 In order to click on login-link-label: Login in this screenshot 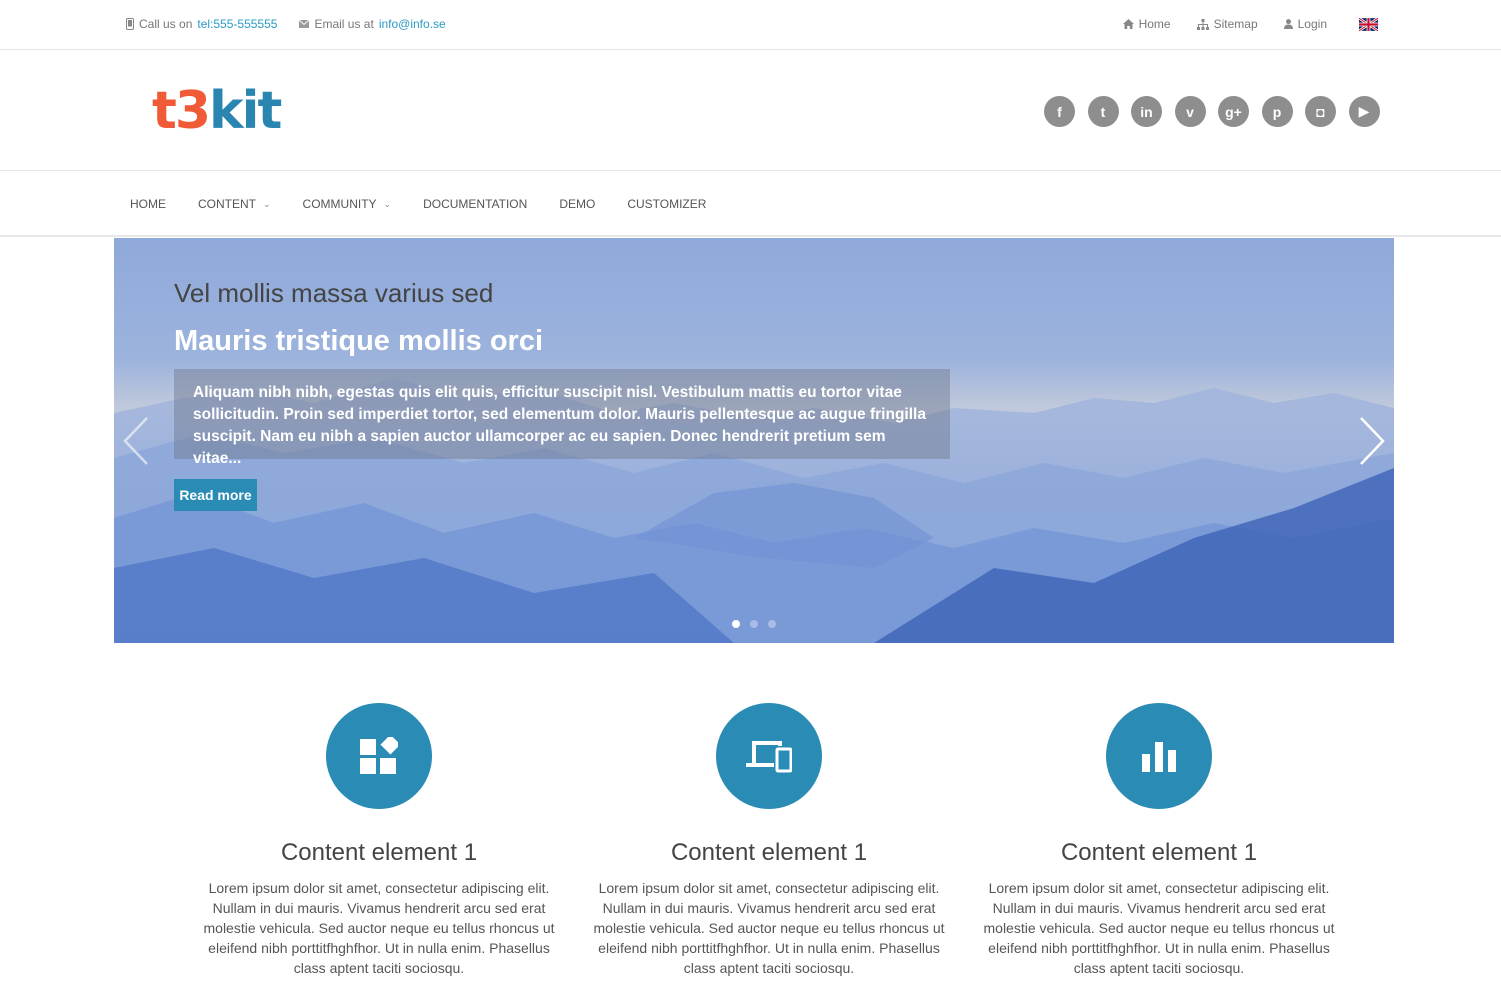, I will do `click(1312, 24)`.